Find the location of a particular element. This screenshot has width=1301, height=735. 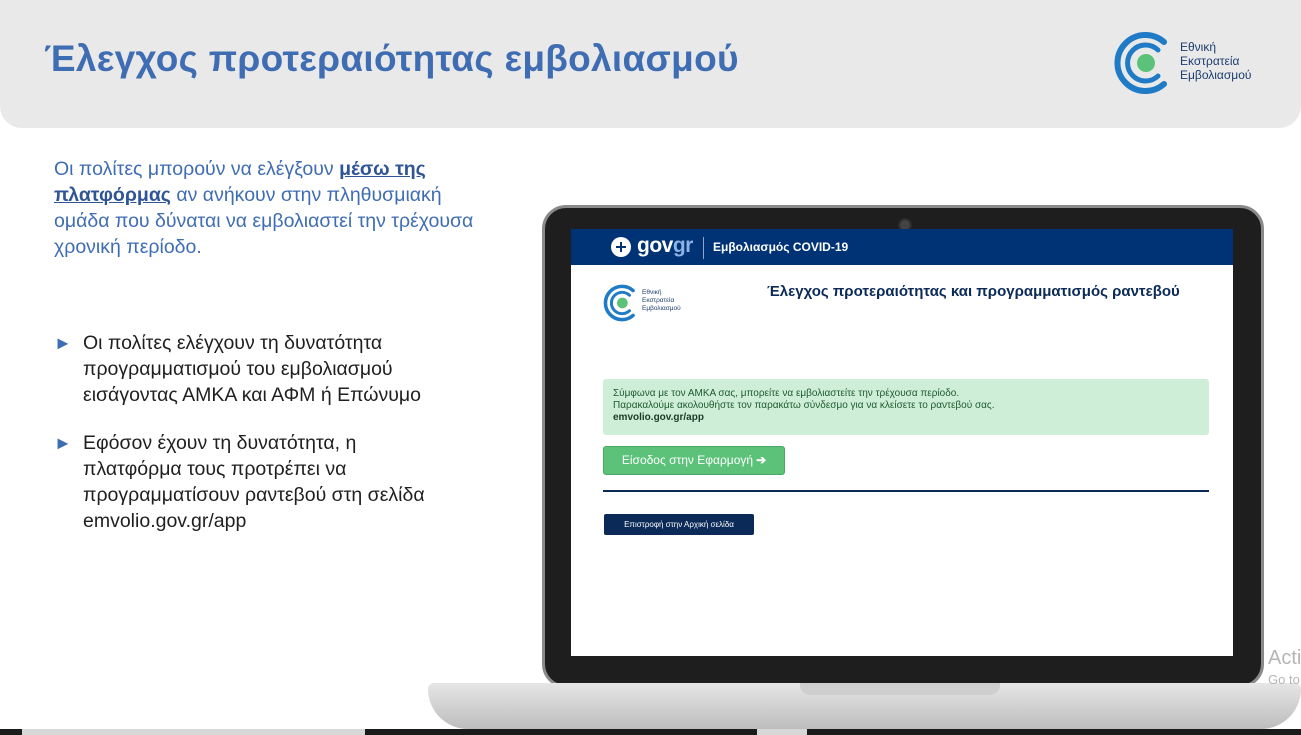

slide-title: Έλεγχος προτεραιότητας εμβολιασμού is located at coordinates (391, 58).